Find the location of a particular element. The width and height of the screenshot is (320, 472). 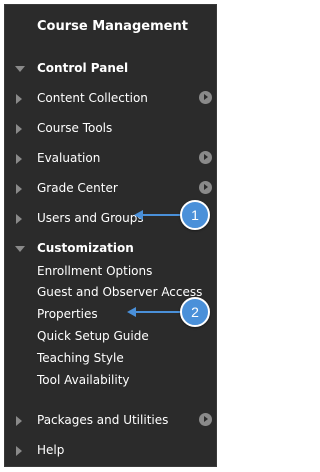

menu-item-label: Content Collection is located at coordinates (92, 98).